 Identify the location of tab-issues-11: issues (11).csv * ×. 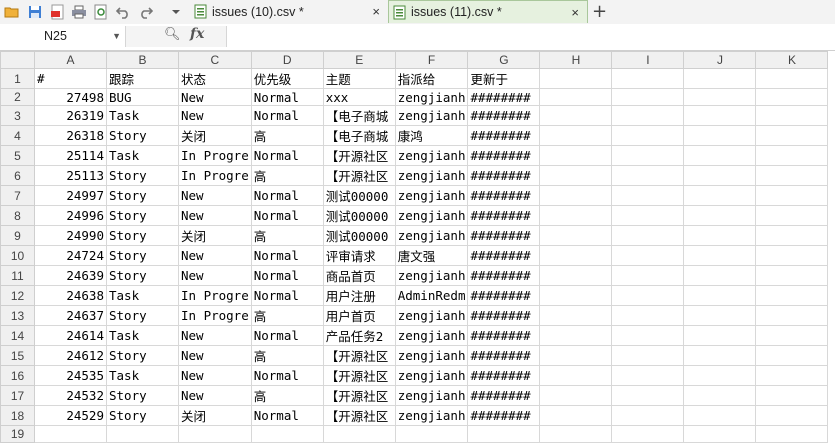
(488, 11).